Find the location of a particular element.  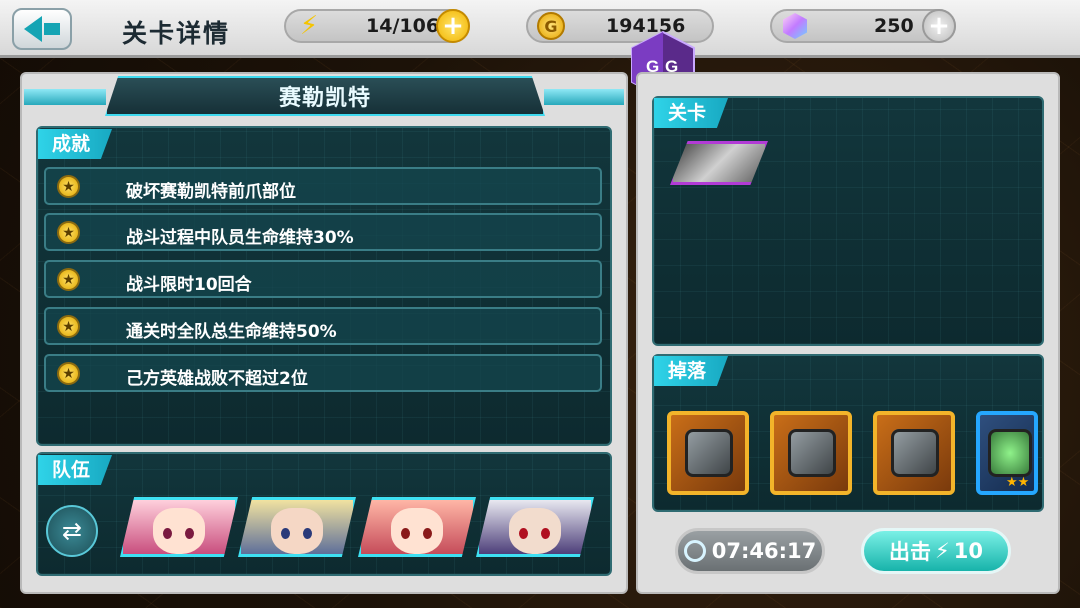

swap-icon: ⇄ is located at coordinates (72, 531).